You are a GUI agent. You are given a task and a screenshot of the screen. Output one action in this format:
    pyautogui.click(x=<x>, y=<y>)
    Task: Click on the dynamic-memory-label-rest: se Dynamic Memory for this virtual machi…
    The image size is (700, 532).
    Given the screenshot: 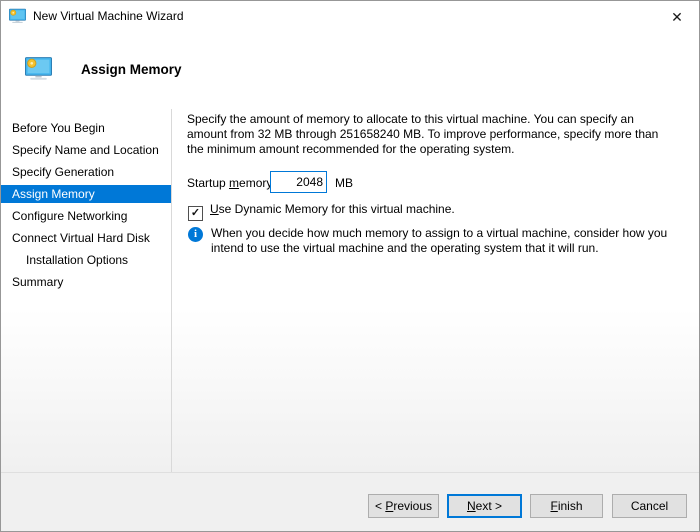 What is the action you would take?
    pyautogui.click(x=336, y=209)
    